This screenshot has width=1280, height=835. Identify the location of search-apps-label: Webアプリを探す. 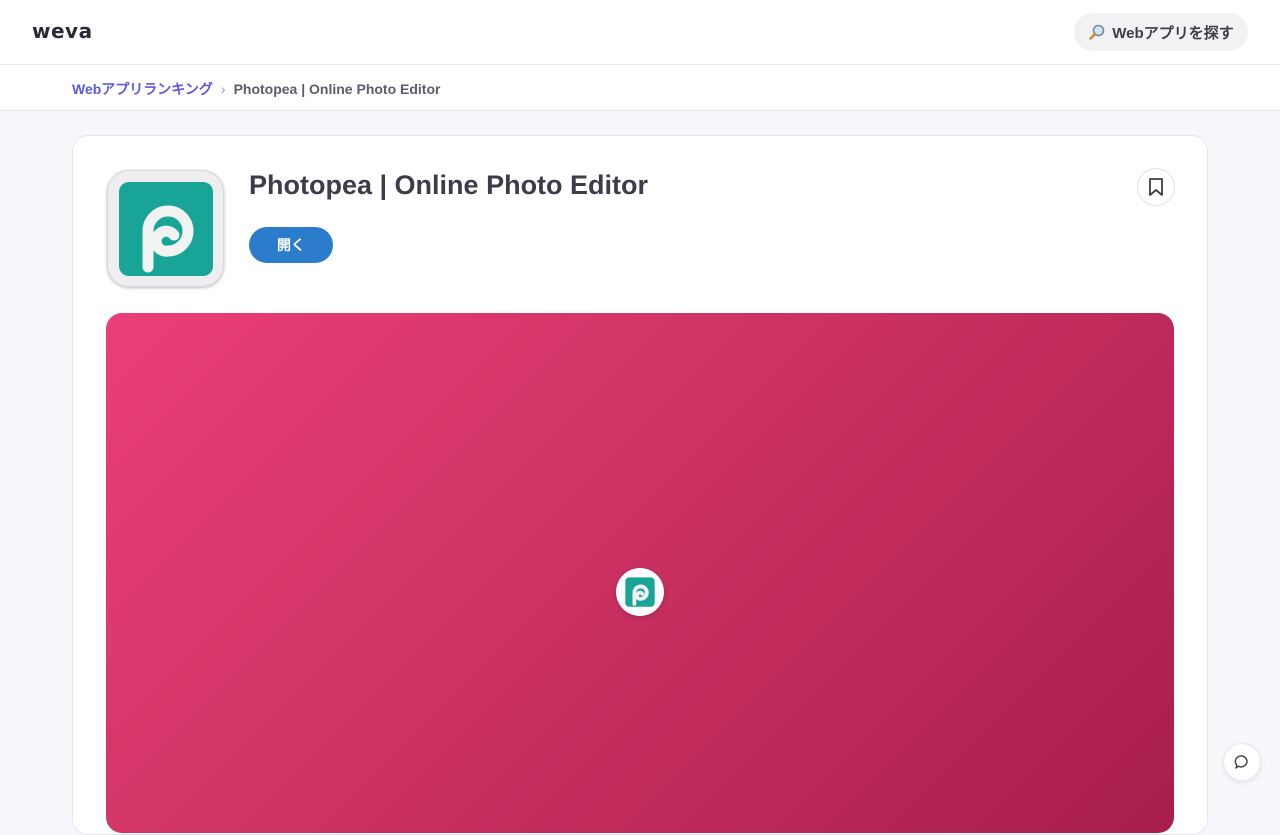
(1173, 33).